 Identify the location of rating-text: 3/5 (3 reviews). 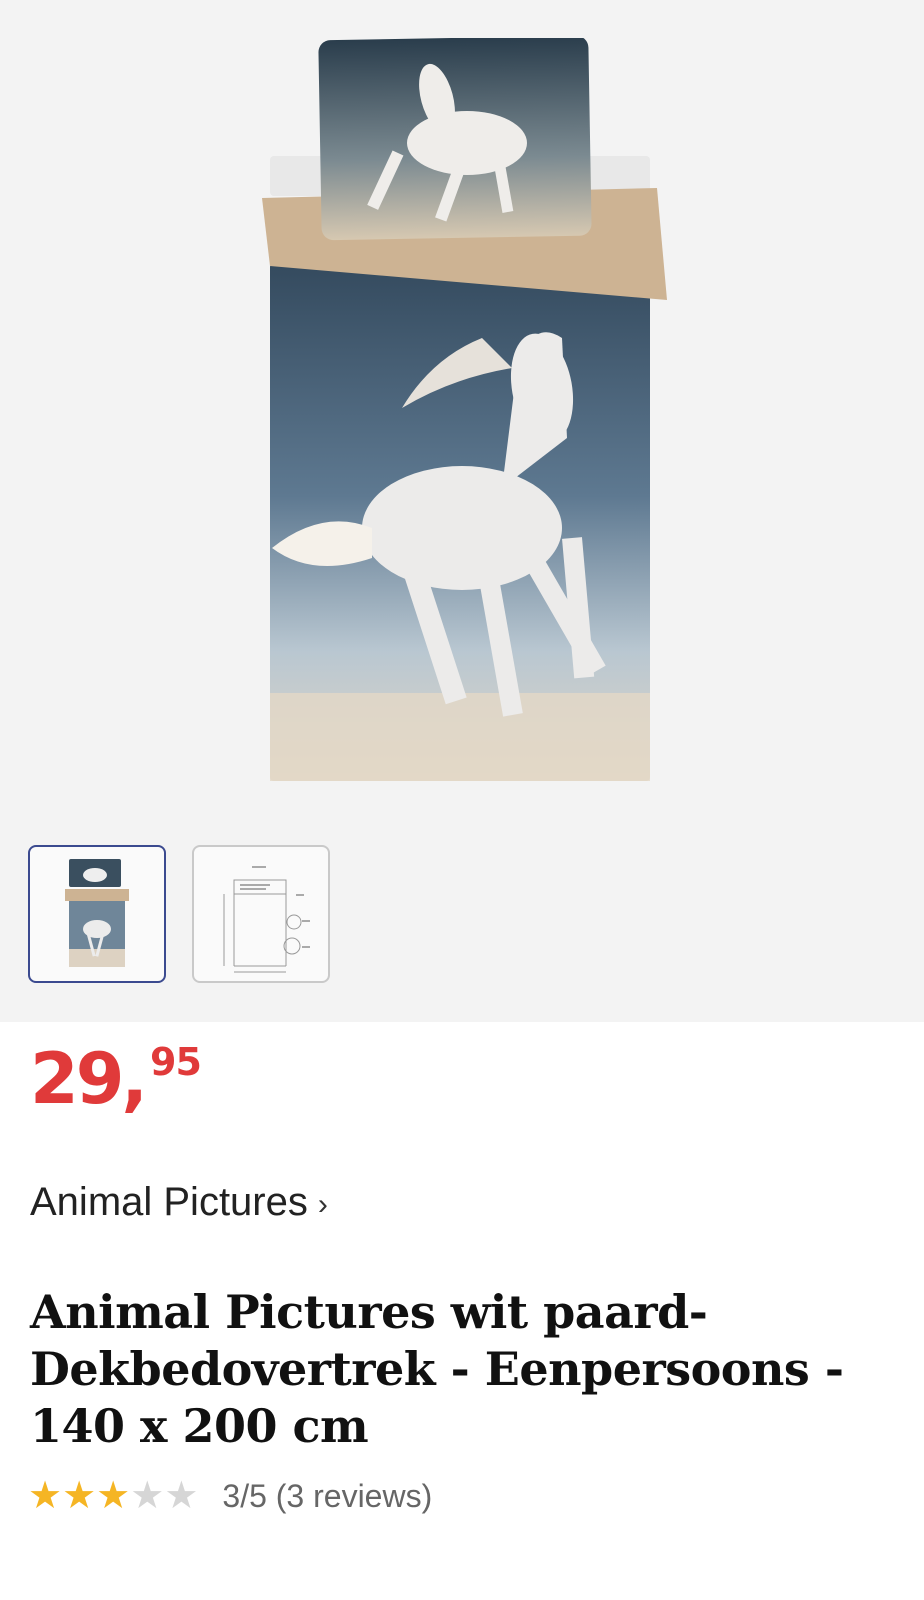
(327, 1496).